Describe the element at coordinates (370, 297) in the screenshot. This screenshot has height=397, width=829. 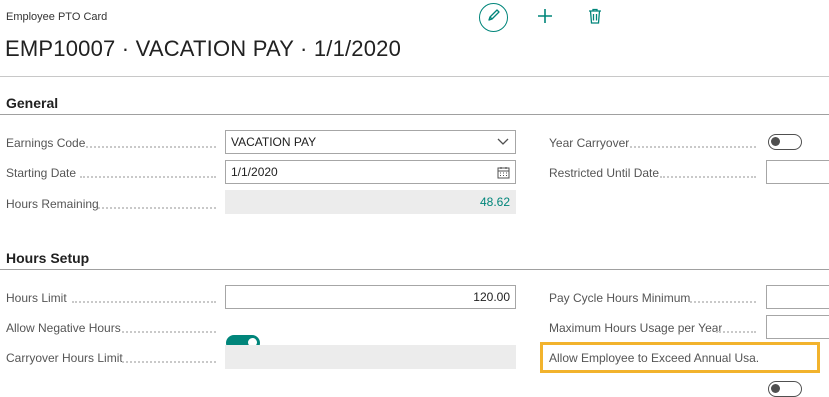
I see `hours-limit-field: 120.00` at that location.